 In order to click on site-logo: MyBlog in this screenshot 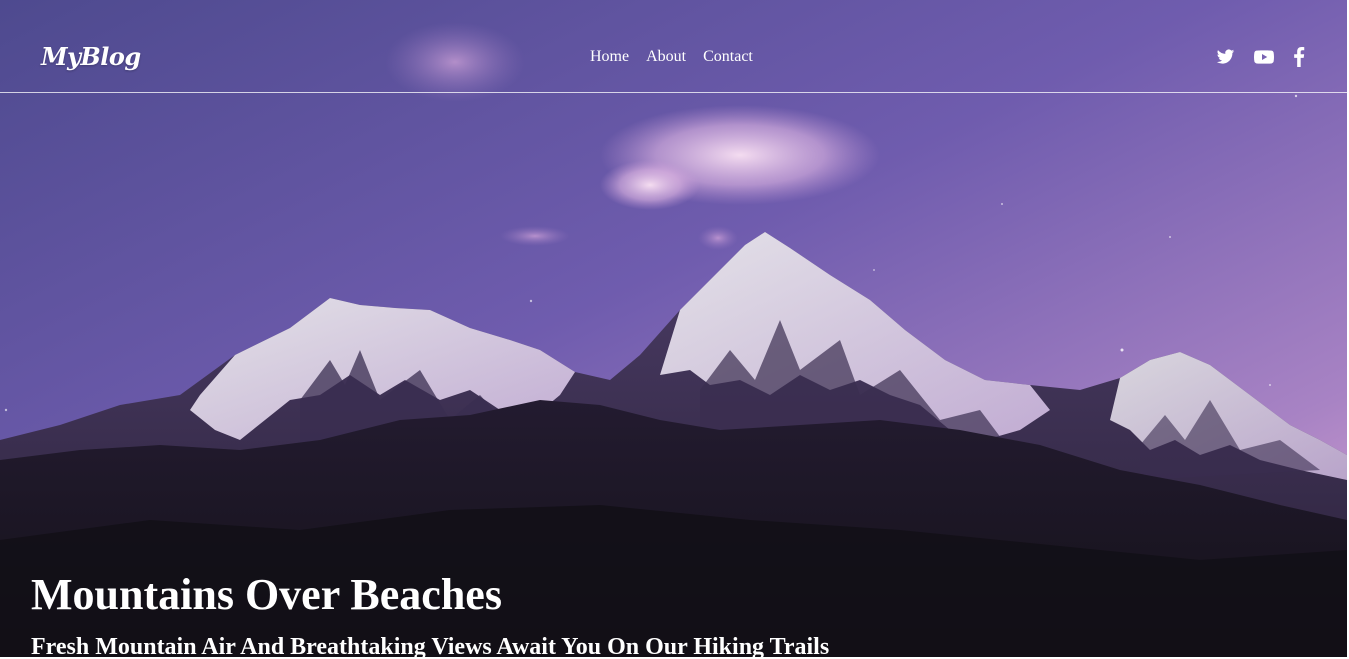, I will do `click(91, 56)`.